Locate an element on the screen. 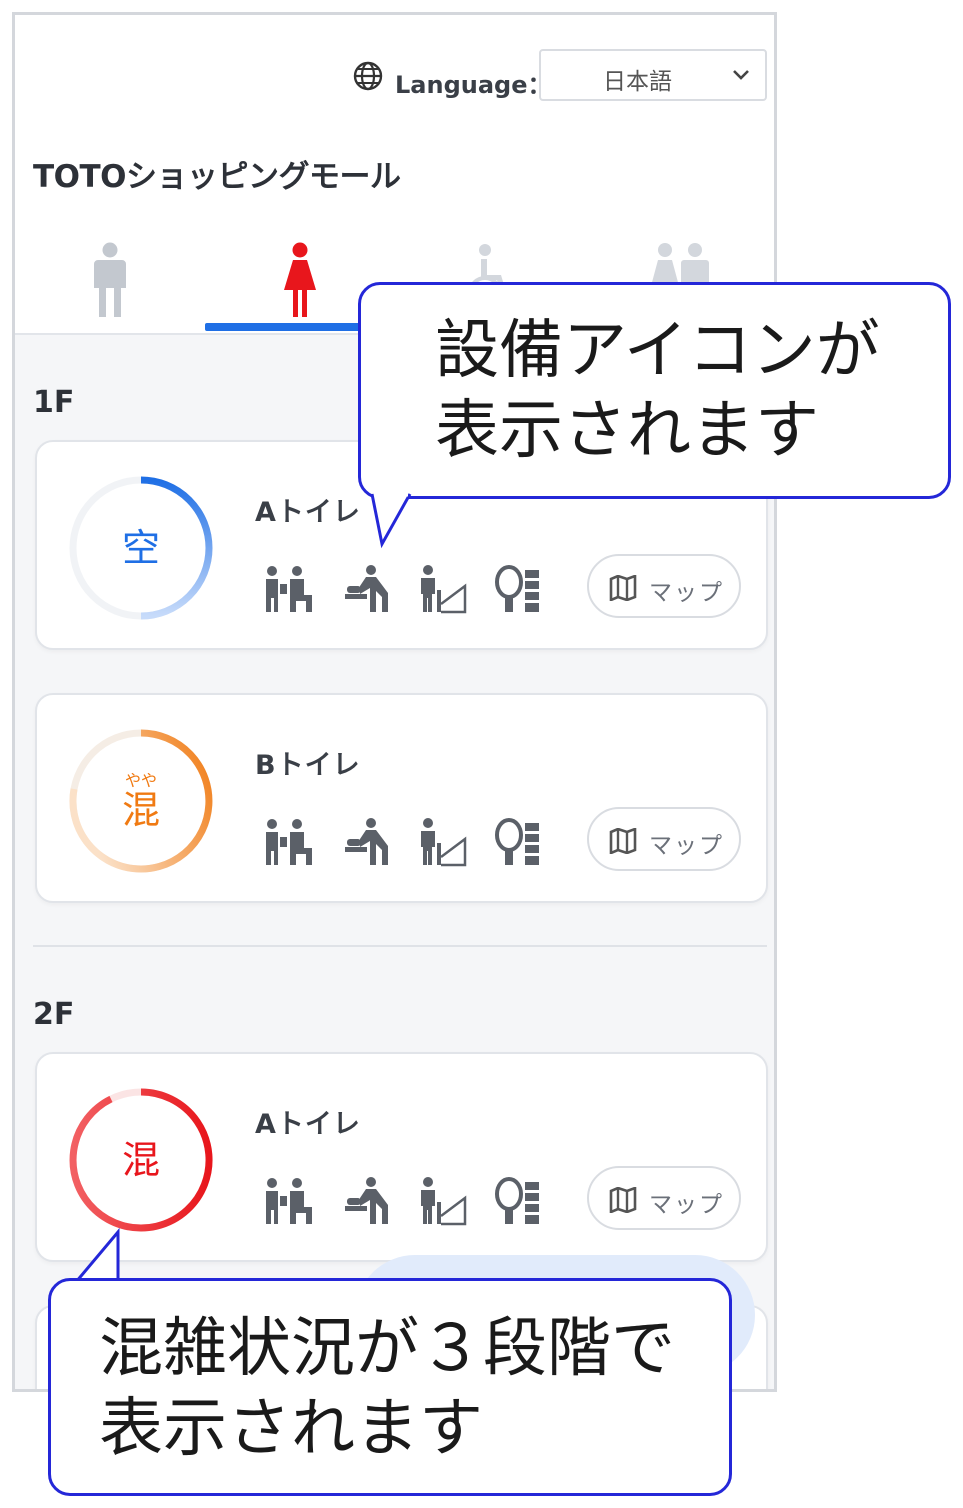 The width and height of the screenshot is (963, 1508). chevron-down-icon is located at coordinates (741, 75).